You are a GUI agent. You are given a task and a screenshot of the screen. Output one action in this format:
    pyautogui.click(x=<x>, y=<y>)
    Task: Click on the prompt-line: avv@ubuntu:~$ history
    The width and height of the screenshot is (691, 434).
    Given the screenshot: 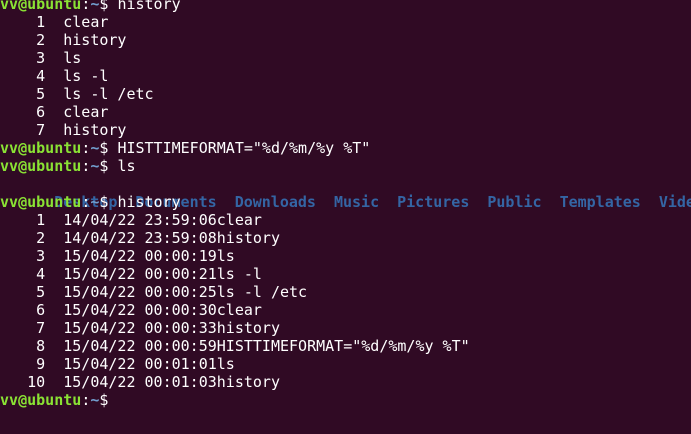 What is the action you would take?
    pyautogui.click(x=345, y=6)
    